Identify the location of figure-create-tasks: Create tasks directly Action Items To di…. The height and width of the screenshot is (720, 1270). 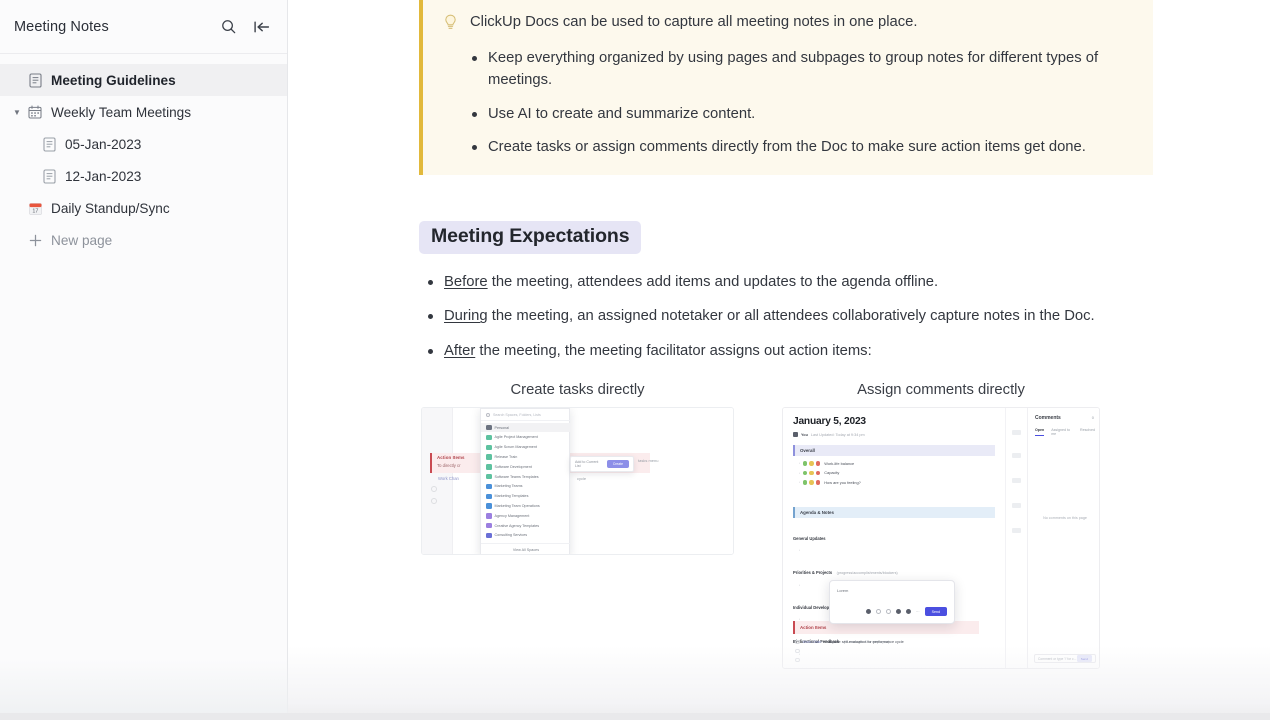
(577, 525).